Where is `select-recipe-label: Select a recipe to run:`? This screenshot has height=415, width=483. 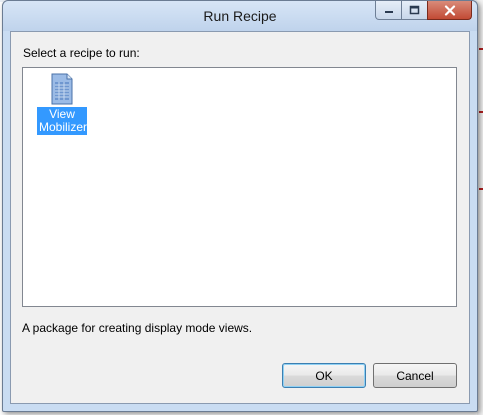 select-recipe-label: Select a recipe to run: is located at coordinates (81, 53).